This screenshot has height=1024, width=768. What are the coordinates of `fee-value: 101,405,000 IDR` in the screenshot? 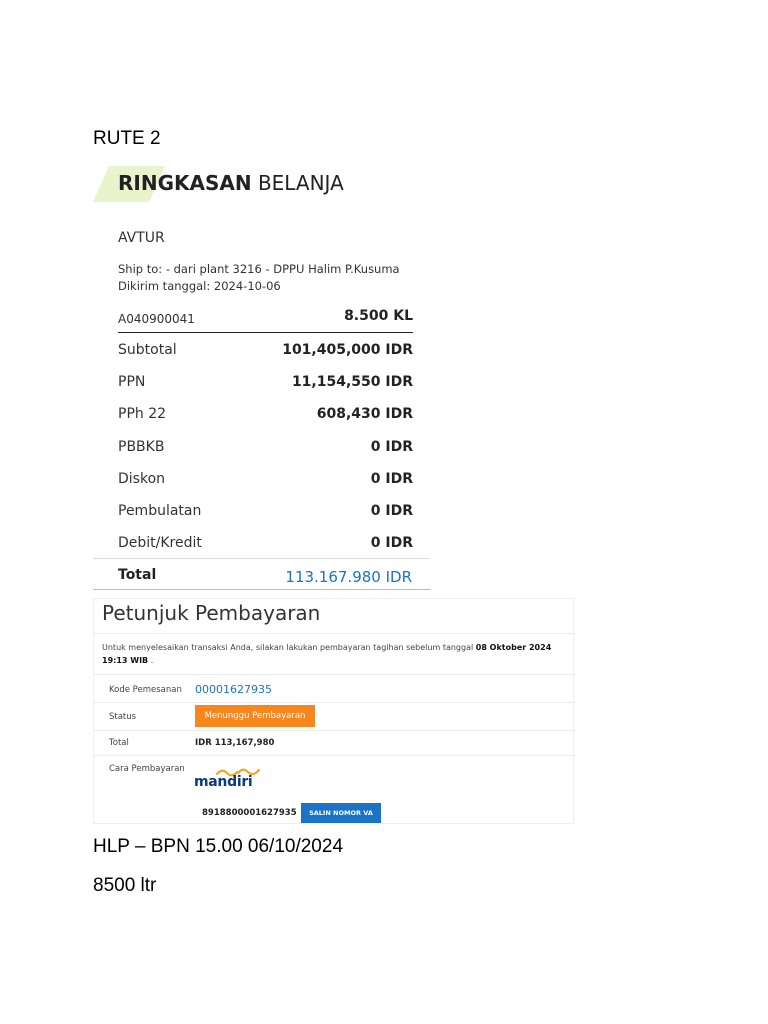 It's located at (347, 350).